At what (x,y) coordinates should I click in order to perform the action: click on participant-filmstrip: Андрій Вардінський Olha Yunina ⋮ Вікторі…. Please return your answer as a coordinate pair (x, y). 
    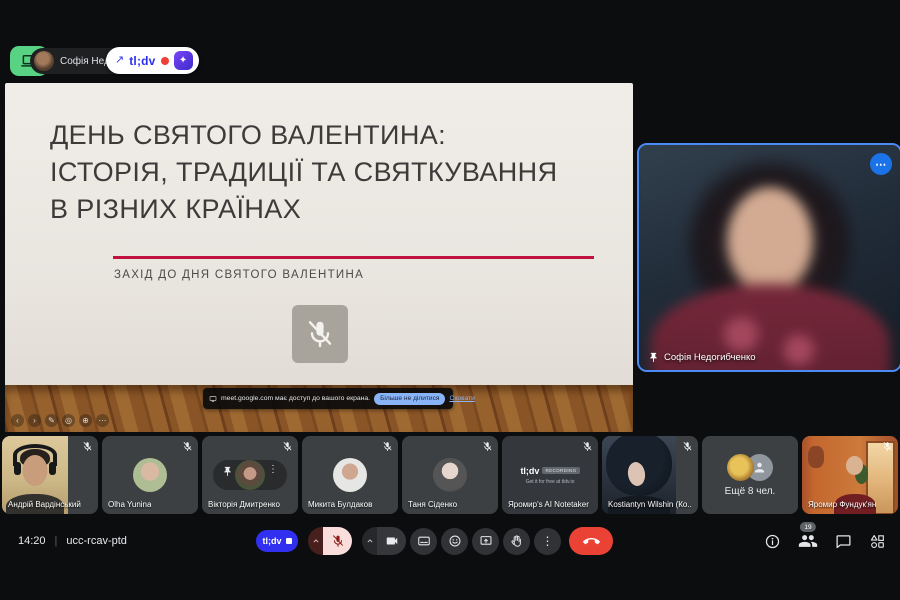
    Looking at the image, I should click on (450, 475).